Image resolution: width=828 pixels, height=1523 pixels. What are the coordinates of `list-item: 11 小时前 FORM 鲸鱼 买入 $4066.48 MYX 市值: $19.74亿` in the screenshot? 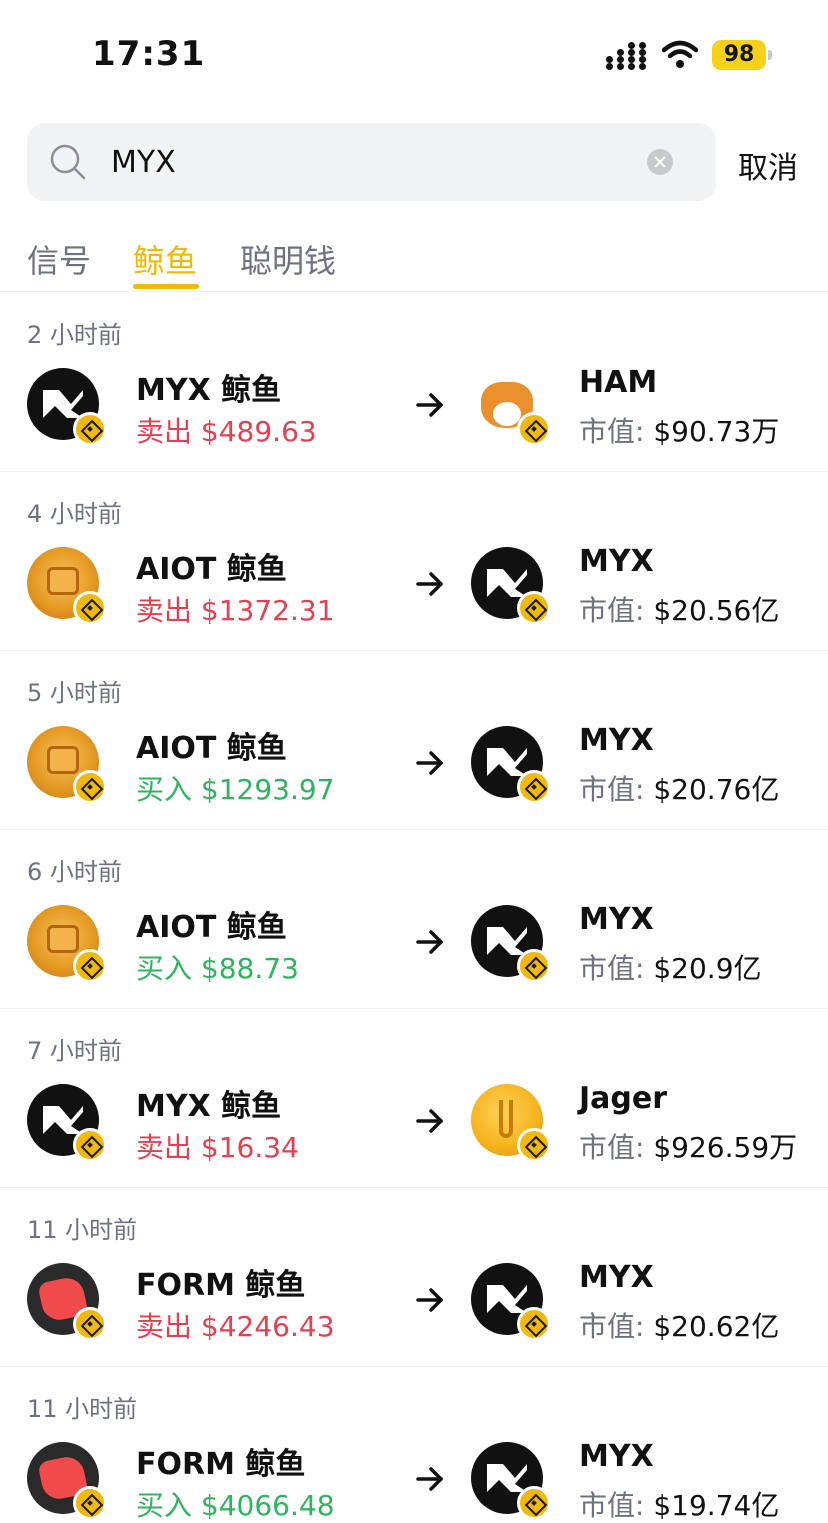 It's located at (414, 1445).